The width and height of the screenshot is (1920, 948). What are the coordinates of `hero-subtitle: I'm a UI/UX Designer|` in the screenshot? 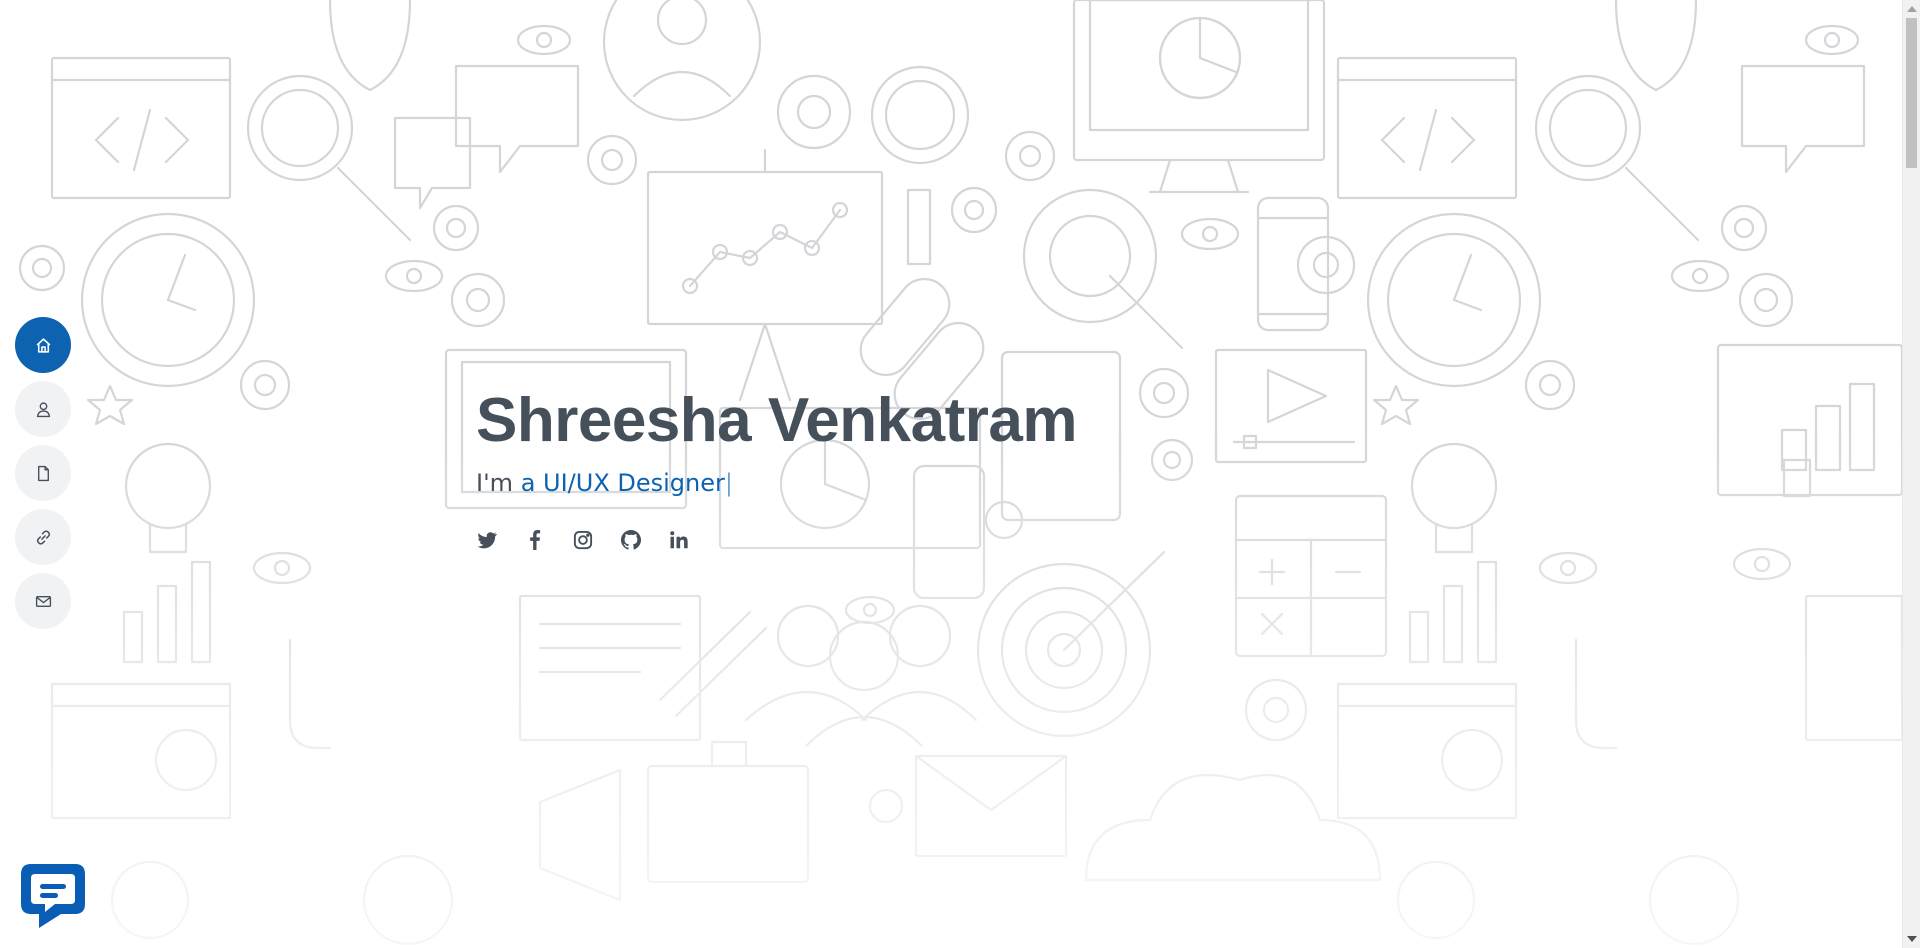 It's located at (776, 483).